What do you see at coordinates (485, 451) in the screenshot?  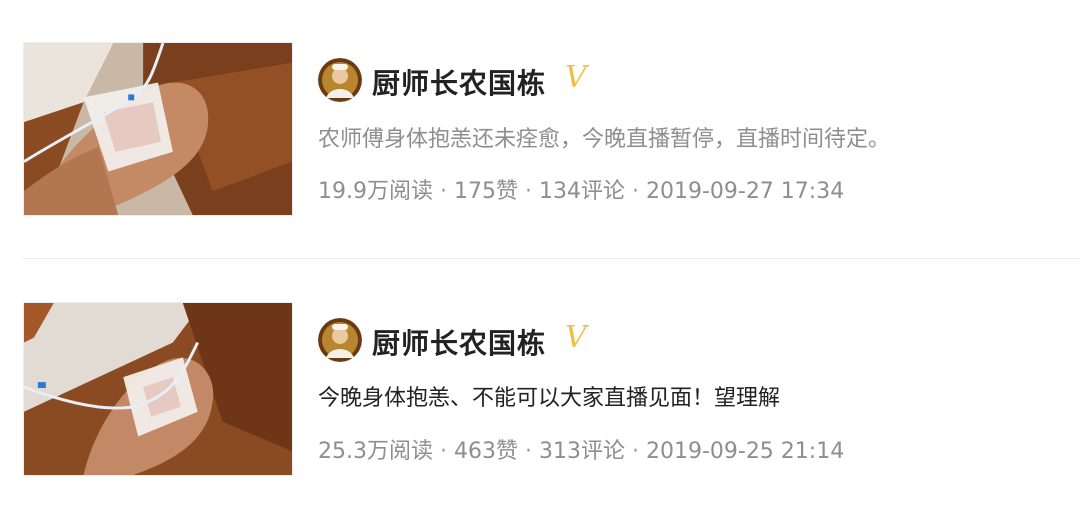 I see `like-count: 463赞` at bounding box center [485, 451].